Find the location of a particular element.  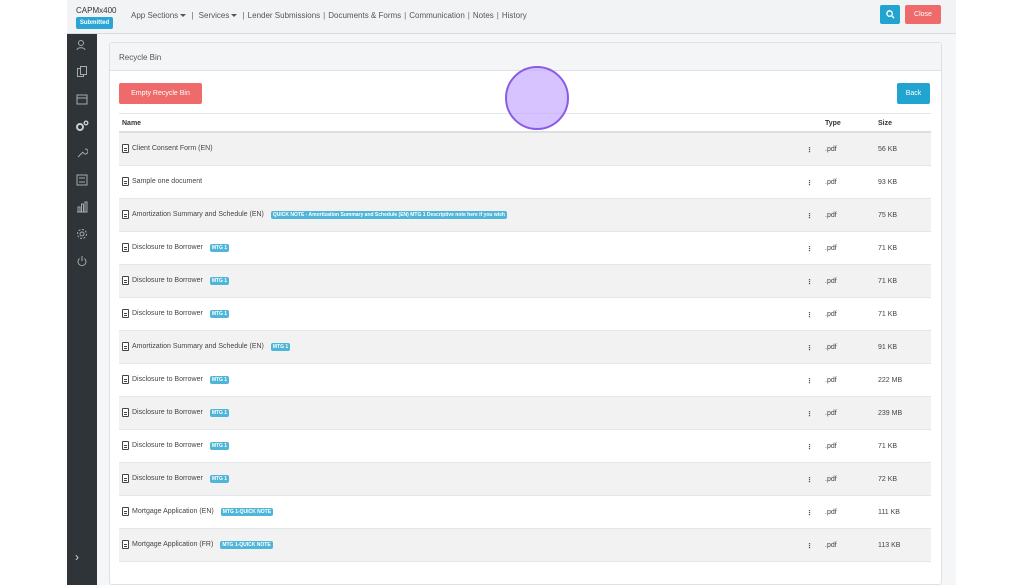

brand-name: CAPMx400 is located at coordinates (96, 10).